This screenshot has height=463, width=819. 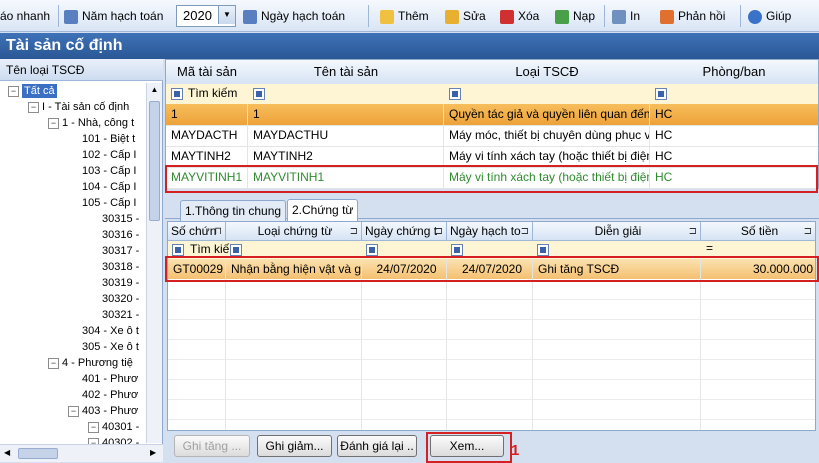 What do you see at coordinates (346, 72) in the screenshot?
I see `column-header-name: Tên tài sản` at bounding box center [346, 72].